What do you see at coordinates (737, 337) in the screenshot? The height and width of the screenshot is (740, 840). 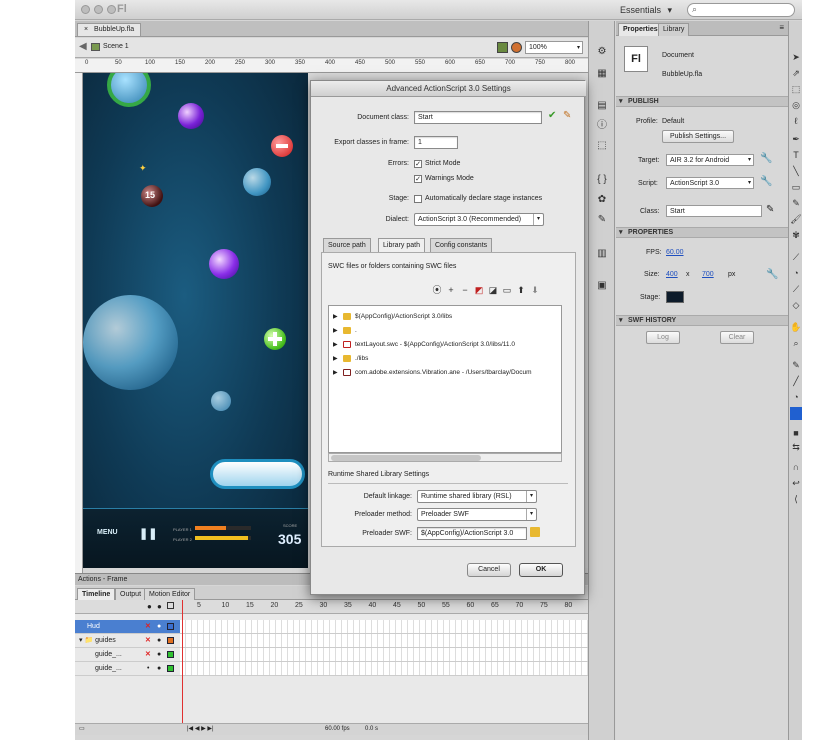 I see `clear-button: Clear` at bounding box center [737, 337].